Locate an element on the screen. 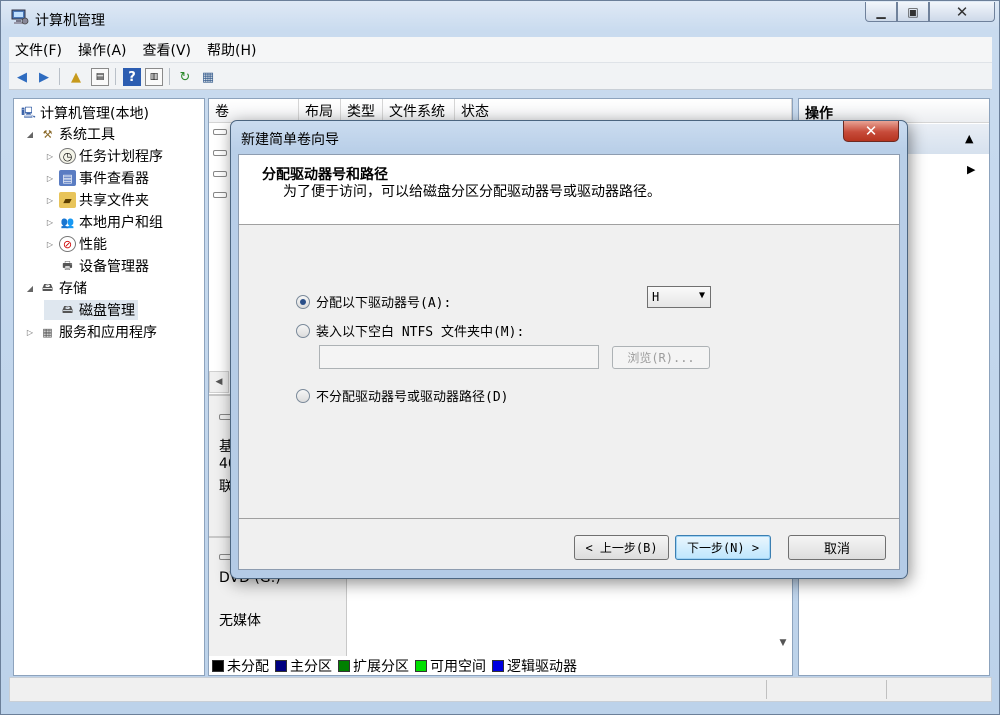 The image size is (1000, 715). wizard-header: 分配驱动器号和路径 为了便于访问，可以给磁盘分区分配驱动器号或驱动器路径。 is located at coordinates (569, 190).